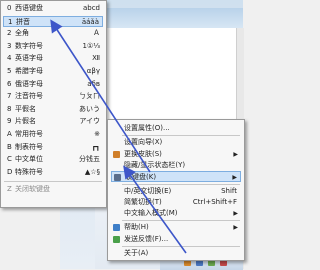 The height and width of the screenshot is (270, 320). What do you see at coordinates (214, 201) in the screenshot?
I see `menu-item-shortcut: Ctrl+Shift+F` at bounding box center [214, 201].